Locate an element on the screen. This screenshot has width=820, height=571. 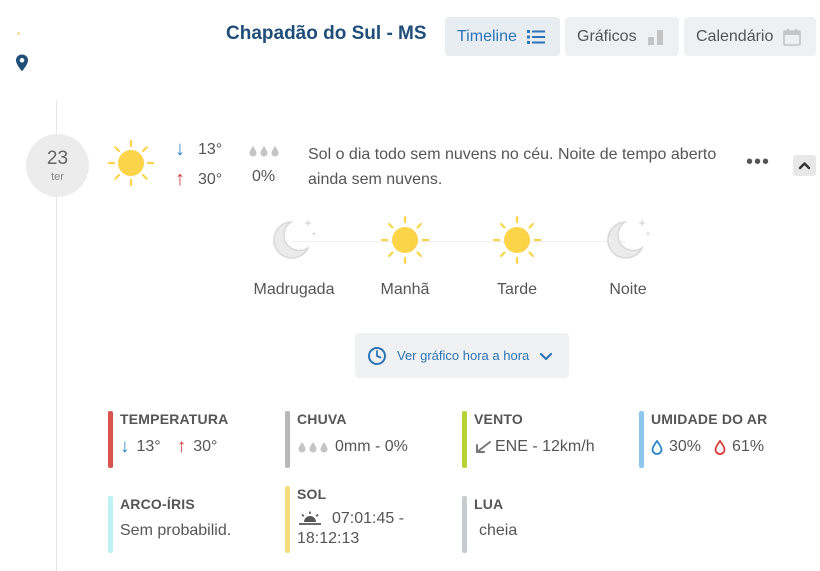
card-arco-iris: ARCO-ÍRIS Sem probabilid. is located at coordinates (169, 524).